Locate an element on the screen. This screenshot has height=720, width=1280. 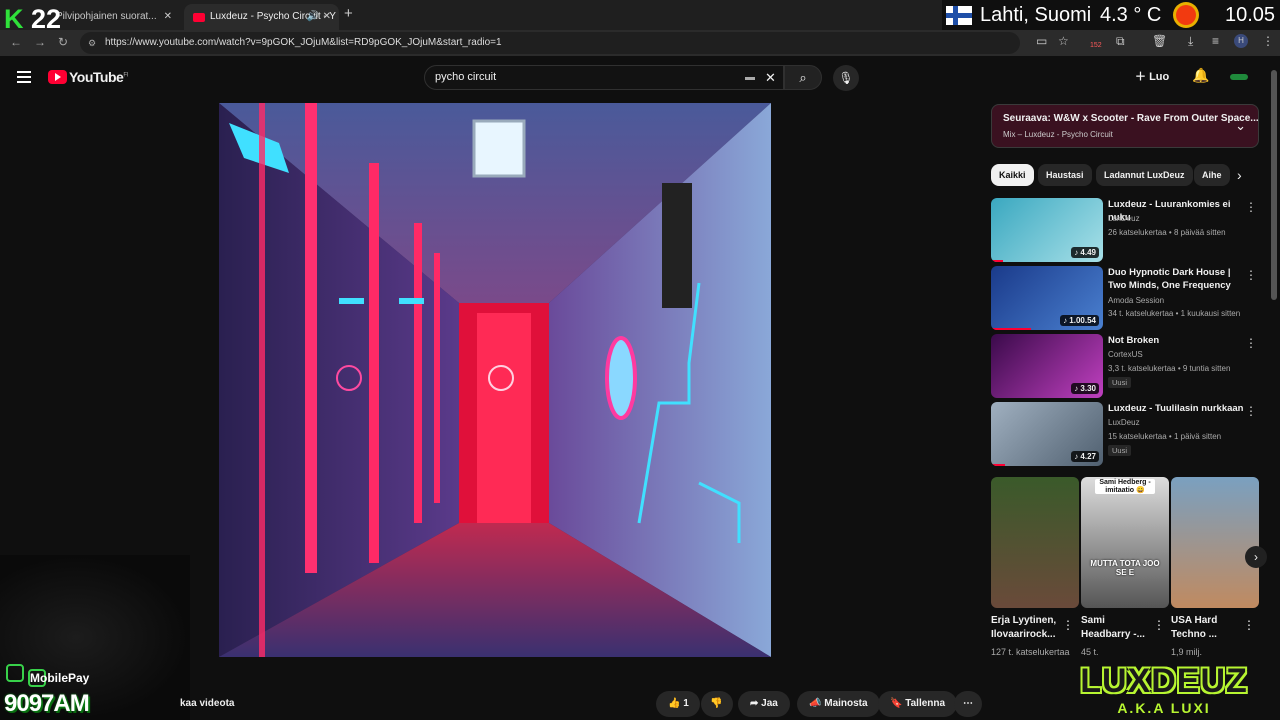
duration-badge: ♪ 4.49 is located at coordinates (1085, 252).